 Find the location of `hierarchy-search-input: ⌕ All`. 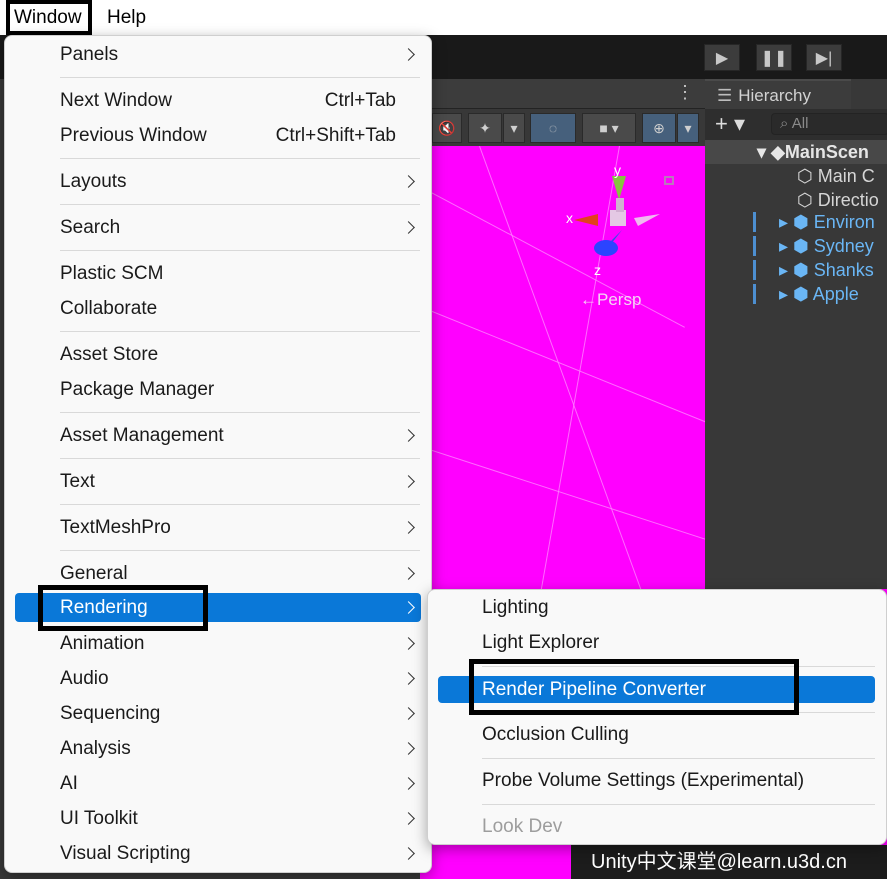

hierarchy-search-input: ⌕ All is located at coordinates (829, 124).